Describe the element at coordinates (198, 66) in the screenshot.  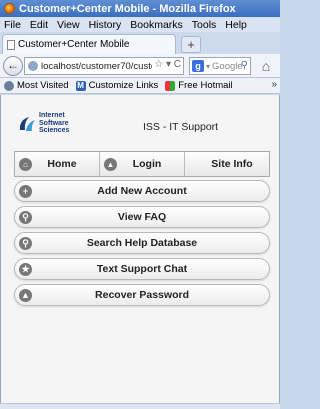
I see `google-icon: g` at that location.